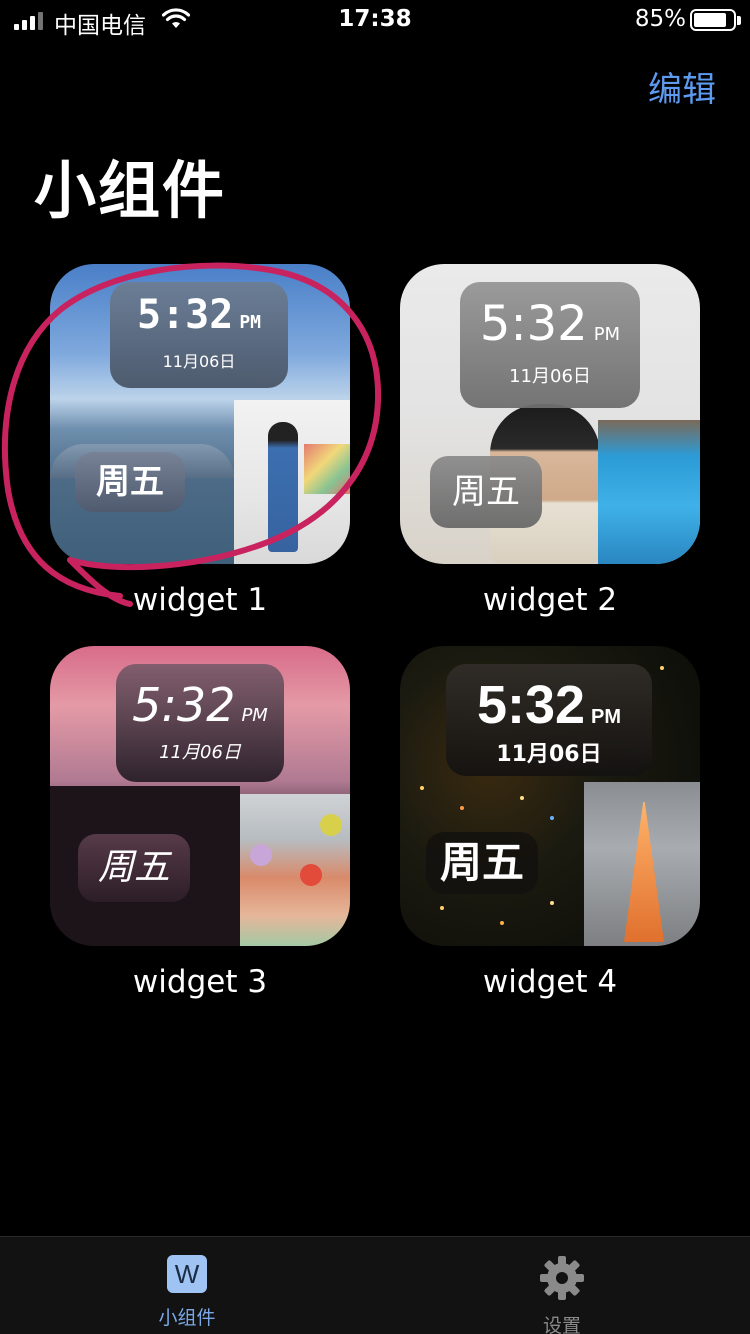  What do you see at coordinates (200, 414) in the screenshot?
I see `widget-card-1: 5:32 PM 11月06日 周五` at bounding box center [200, 414].